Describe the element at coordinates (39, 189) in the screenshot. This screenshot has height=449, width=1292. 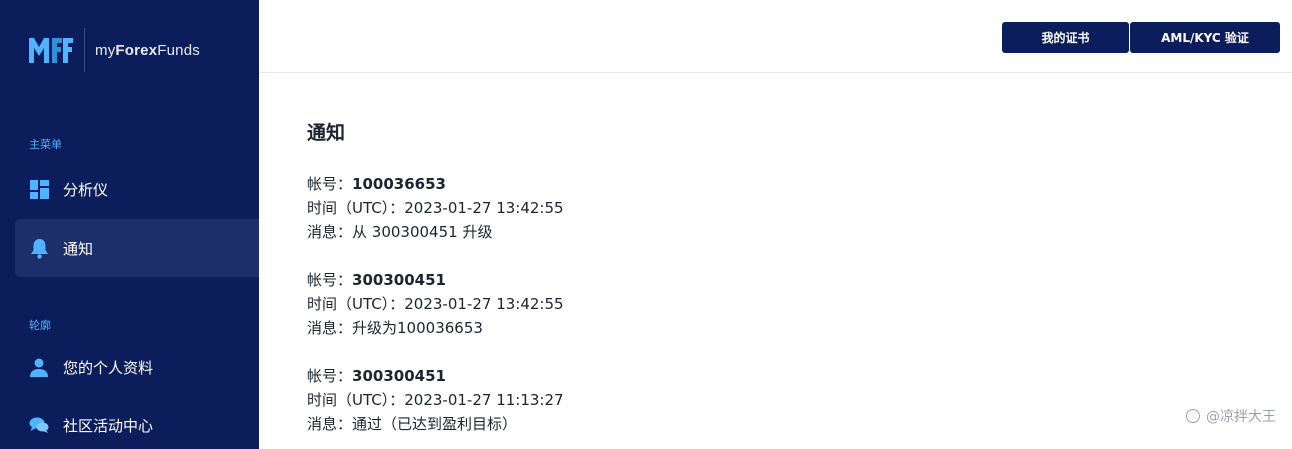
I see `dashboard-icon` at that location.